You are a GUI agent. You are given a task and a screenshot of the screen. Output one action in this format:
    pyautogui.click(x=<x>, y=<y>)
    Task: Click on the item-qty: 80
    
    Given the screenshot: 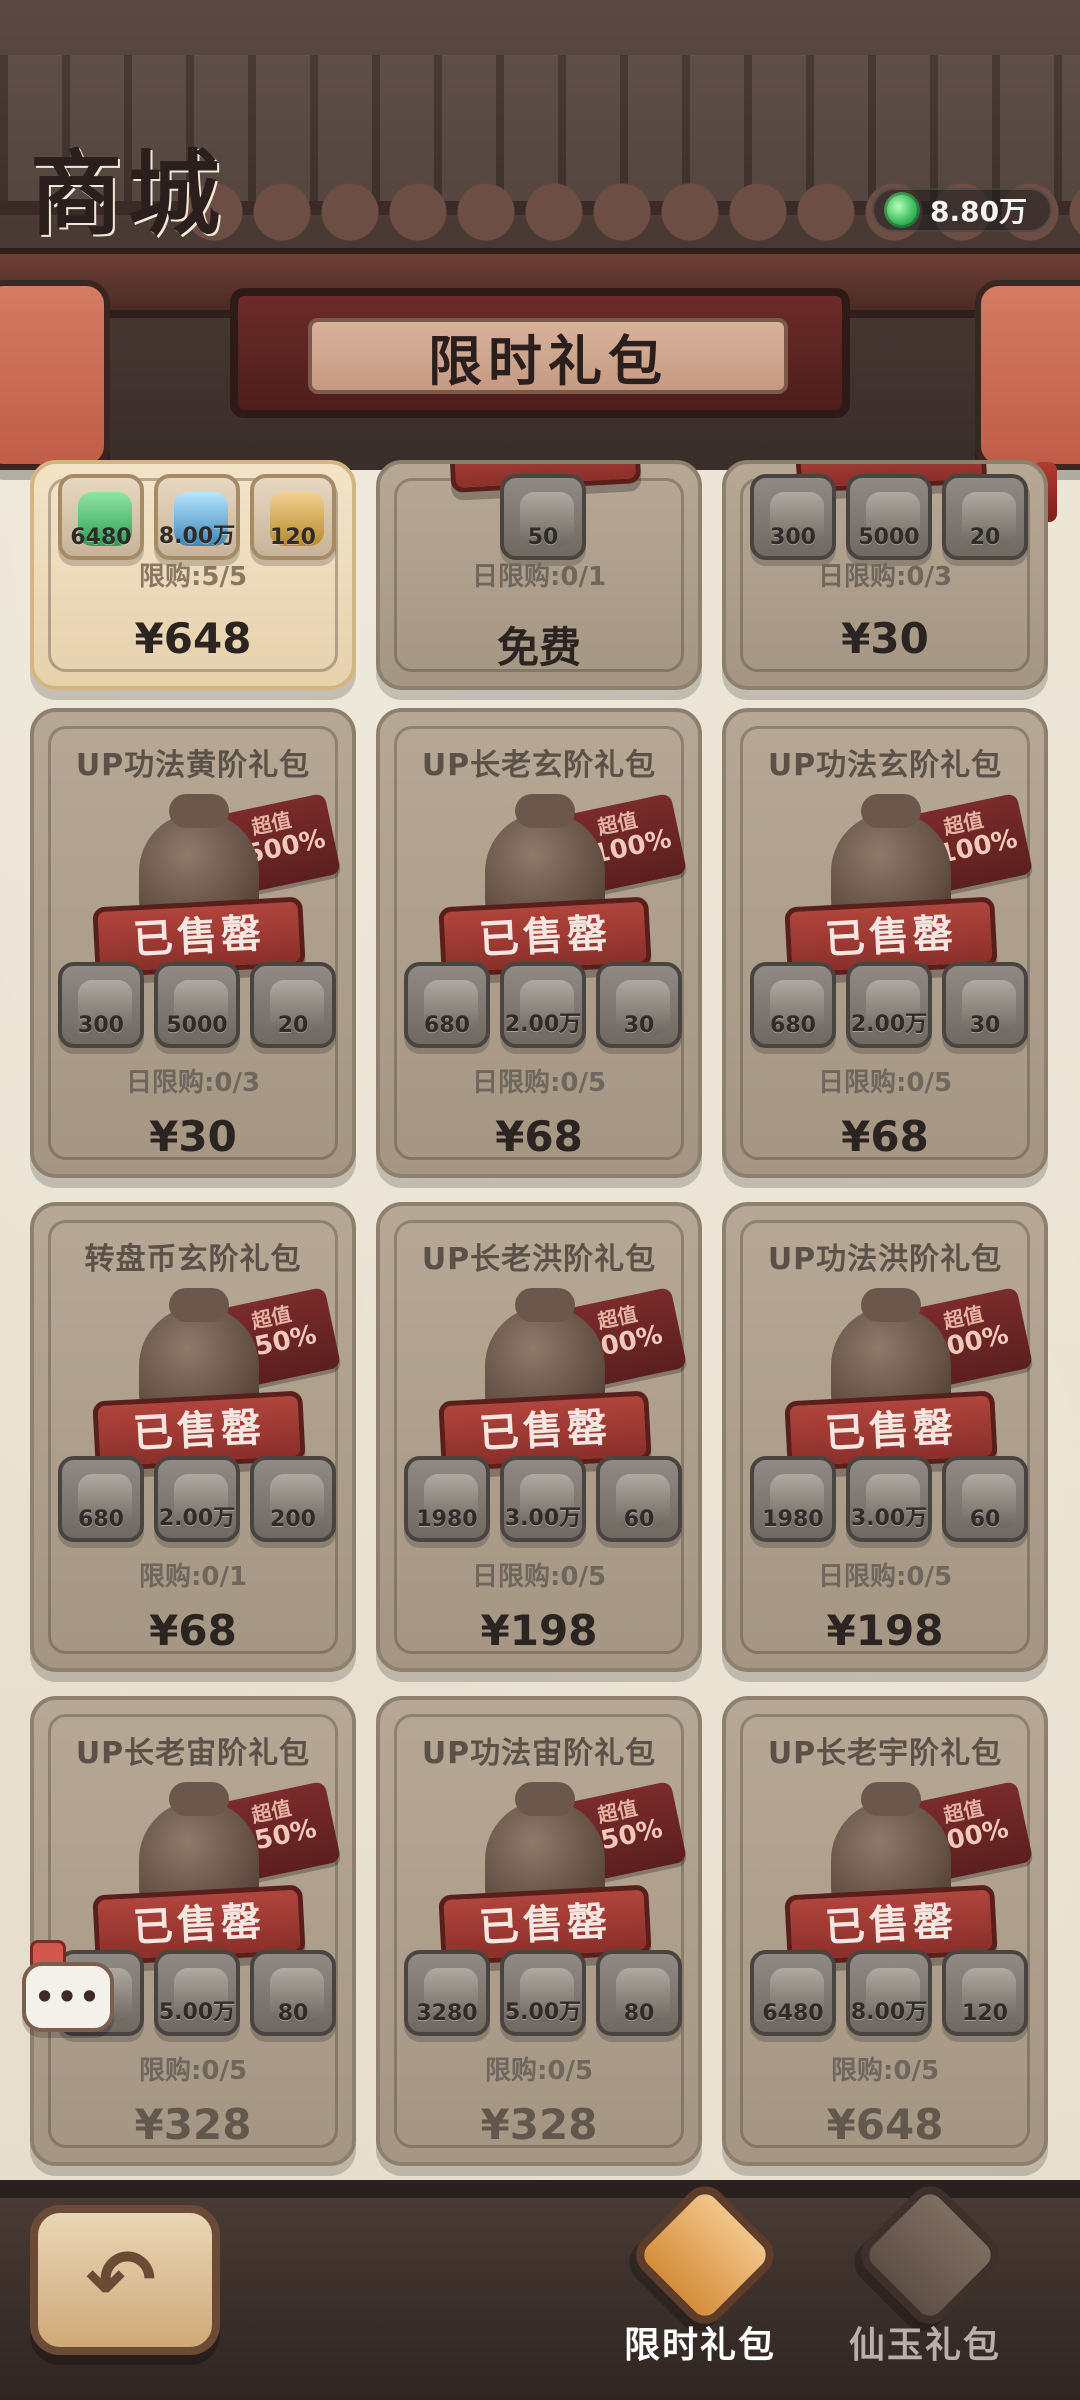 What is the action you would take?
    pyautogui.click(x=639, y=2013)
    